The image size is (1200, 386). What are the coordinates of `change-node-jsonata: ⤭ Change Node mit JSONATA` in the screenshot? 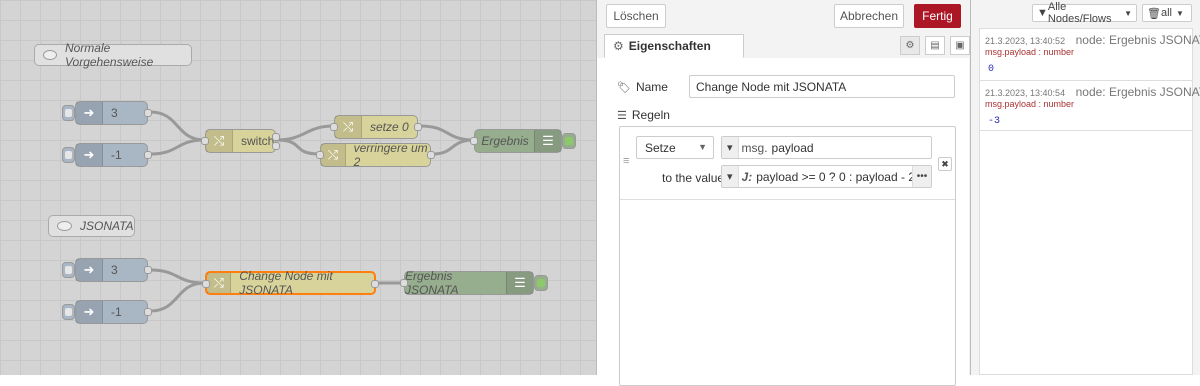 It's located at (290, 283).